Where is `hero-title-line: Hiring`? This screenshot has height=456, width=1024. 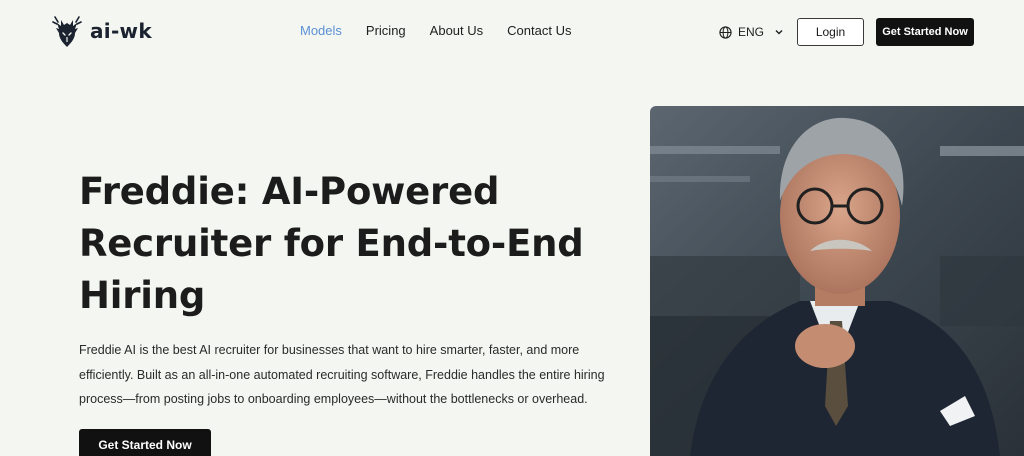
hero-title-line: Hiring is located at coordinates (142, 295).